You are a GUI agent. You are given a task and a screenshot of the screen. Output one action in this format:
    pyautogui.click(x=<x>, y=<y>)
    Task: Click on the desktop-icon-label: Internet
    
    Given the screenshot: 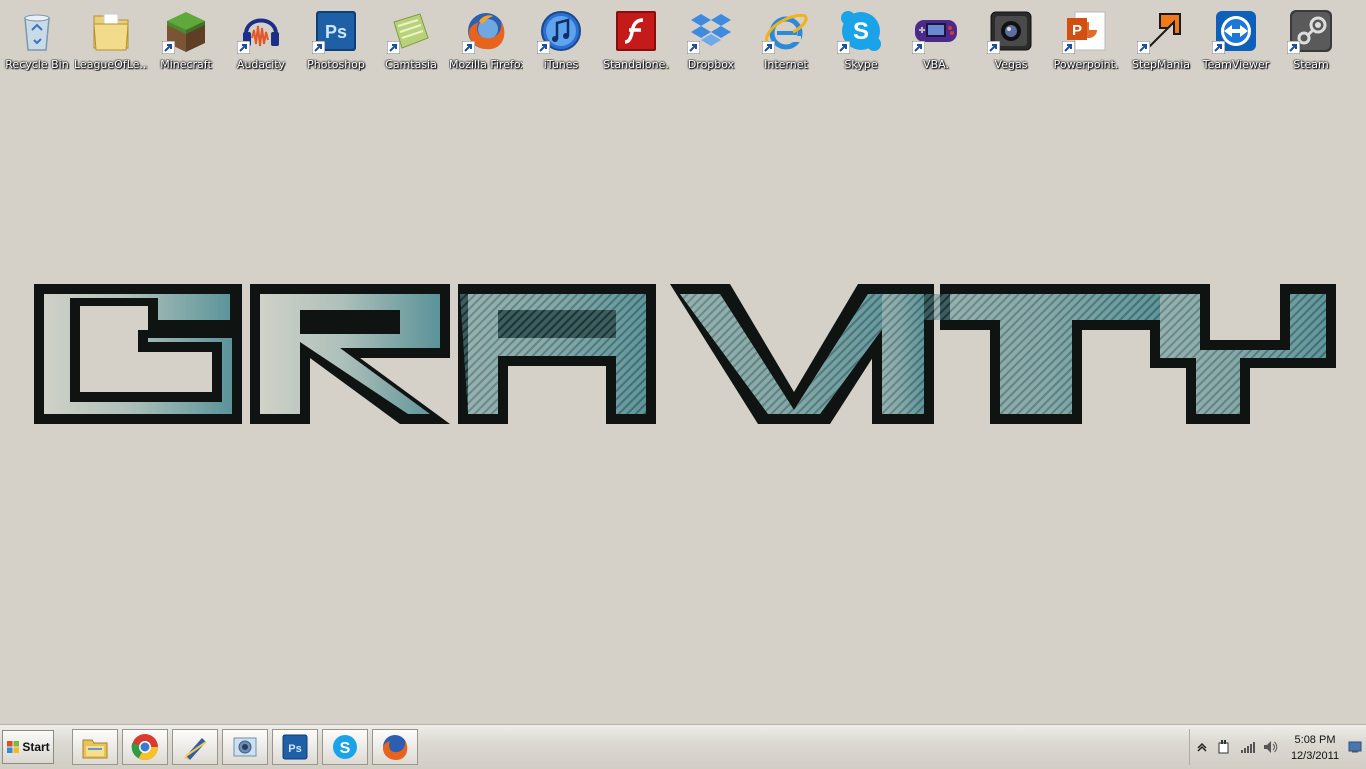 What is the action you would take?
    pyautogui.click(x=786, y=65)
    